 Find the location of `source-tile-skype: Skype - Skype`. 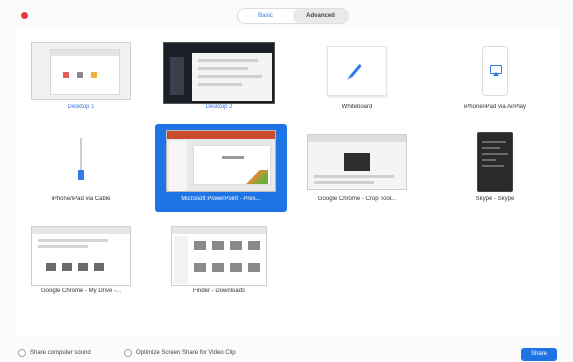

source-tile-skype: Skype - Skype is located at coordinates (495, 168).